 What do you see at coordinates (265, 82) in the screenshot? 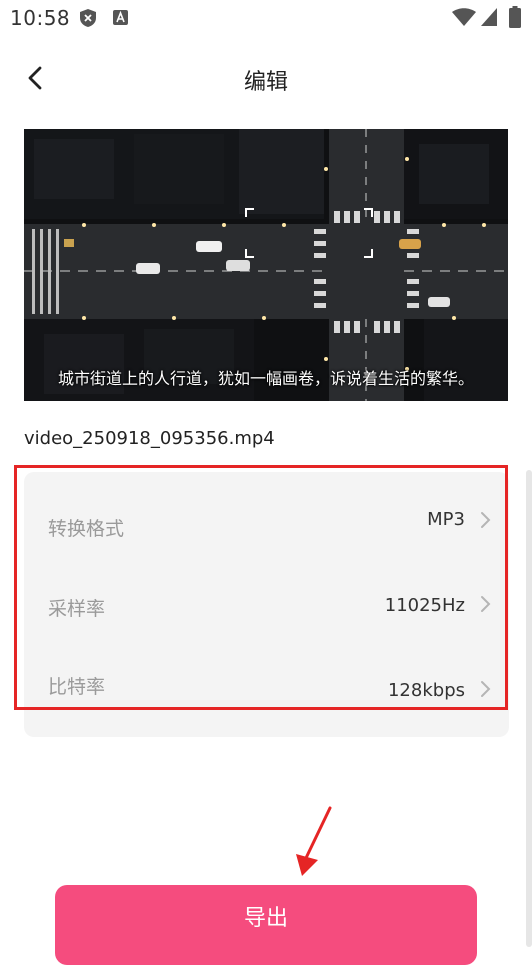
I see `page-title: 编辑` at bounding box center [265, 82].